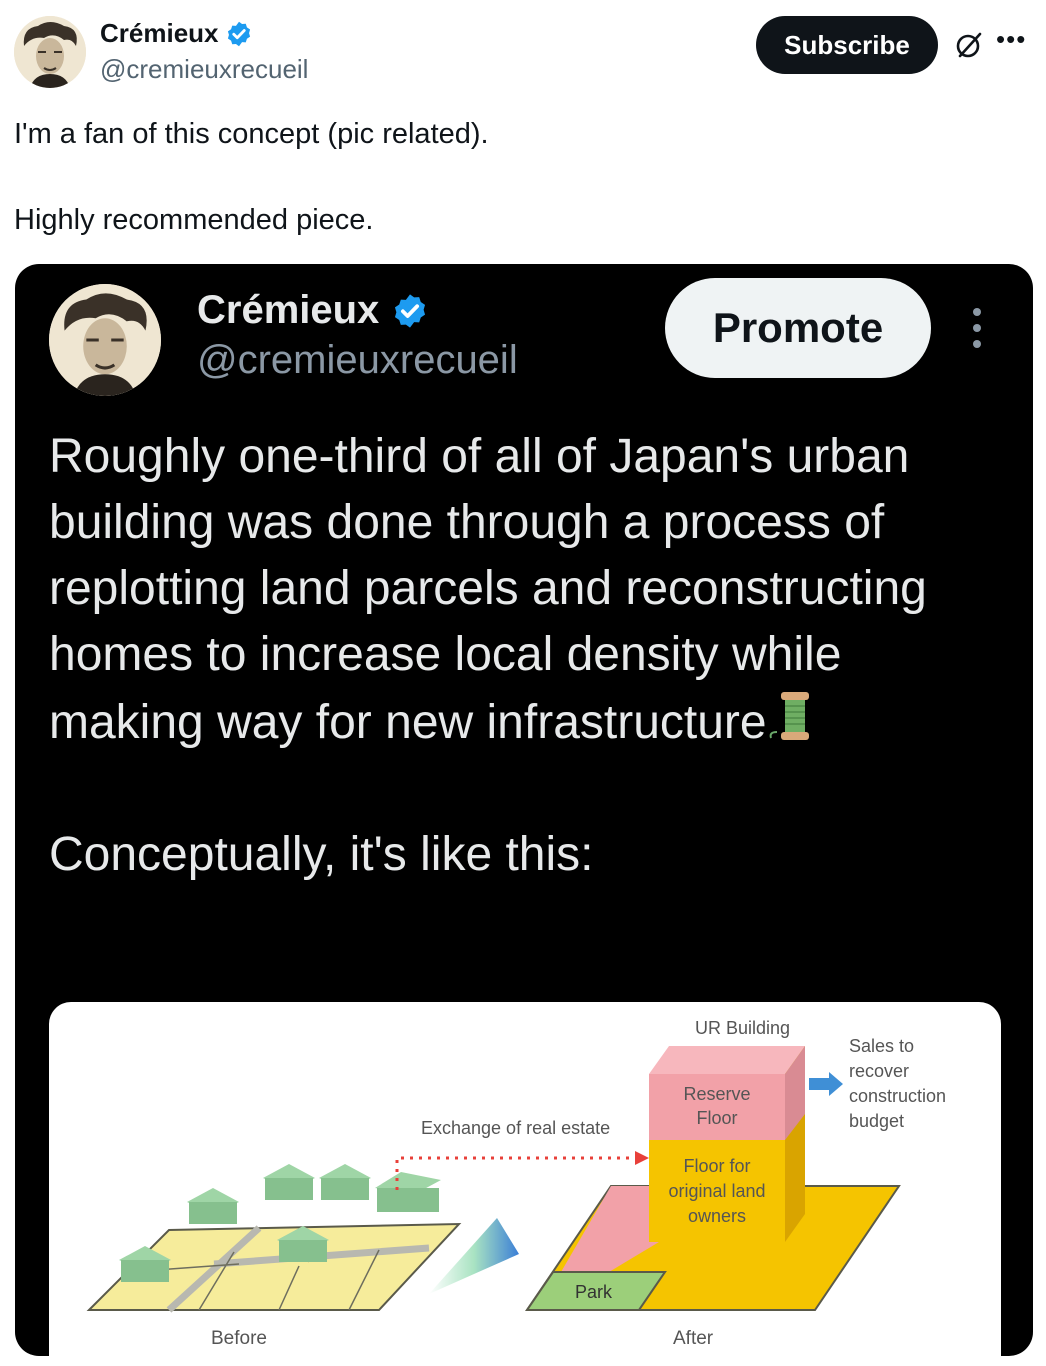 The width and height of the screenshot is (1046, 1366). Describe the element at coordinates (515, 1173) in the screenshot. I see `exchange-arrow` at that location.